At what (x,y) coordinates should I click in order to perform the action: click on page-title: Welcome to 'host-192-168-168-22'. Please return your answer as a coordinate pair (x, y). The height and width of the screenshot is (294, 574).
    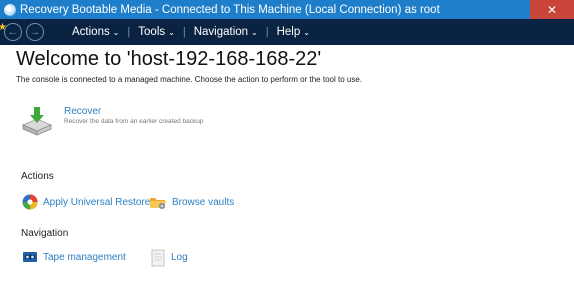
    Looking at the image, I should click on (169, 59).